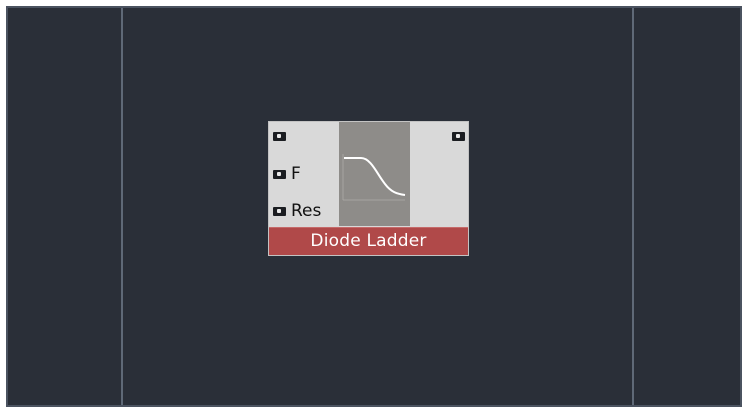 This screenshot has width=744, height=411. I want to click on diode-ladder-module: F Res Diode Ladder, so click(368, 188).